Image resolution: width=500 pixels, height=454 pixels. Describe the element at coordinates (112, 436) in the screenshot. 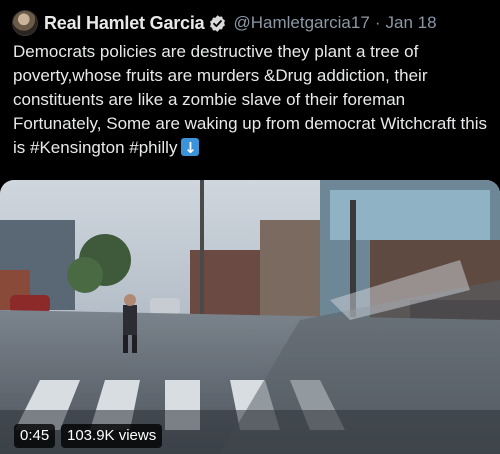

I see `video-views-badge: 103.9K views` at that location.